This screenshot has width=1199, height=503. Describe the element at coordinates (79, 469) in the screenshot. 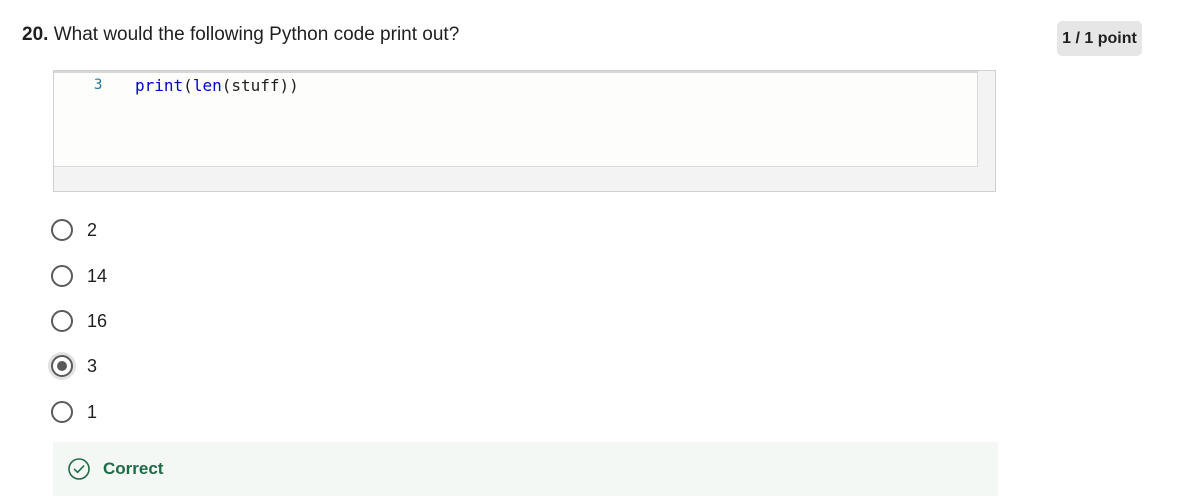

I see `check-circle-icon` at that location.